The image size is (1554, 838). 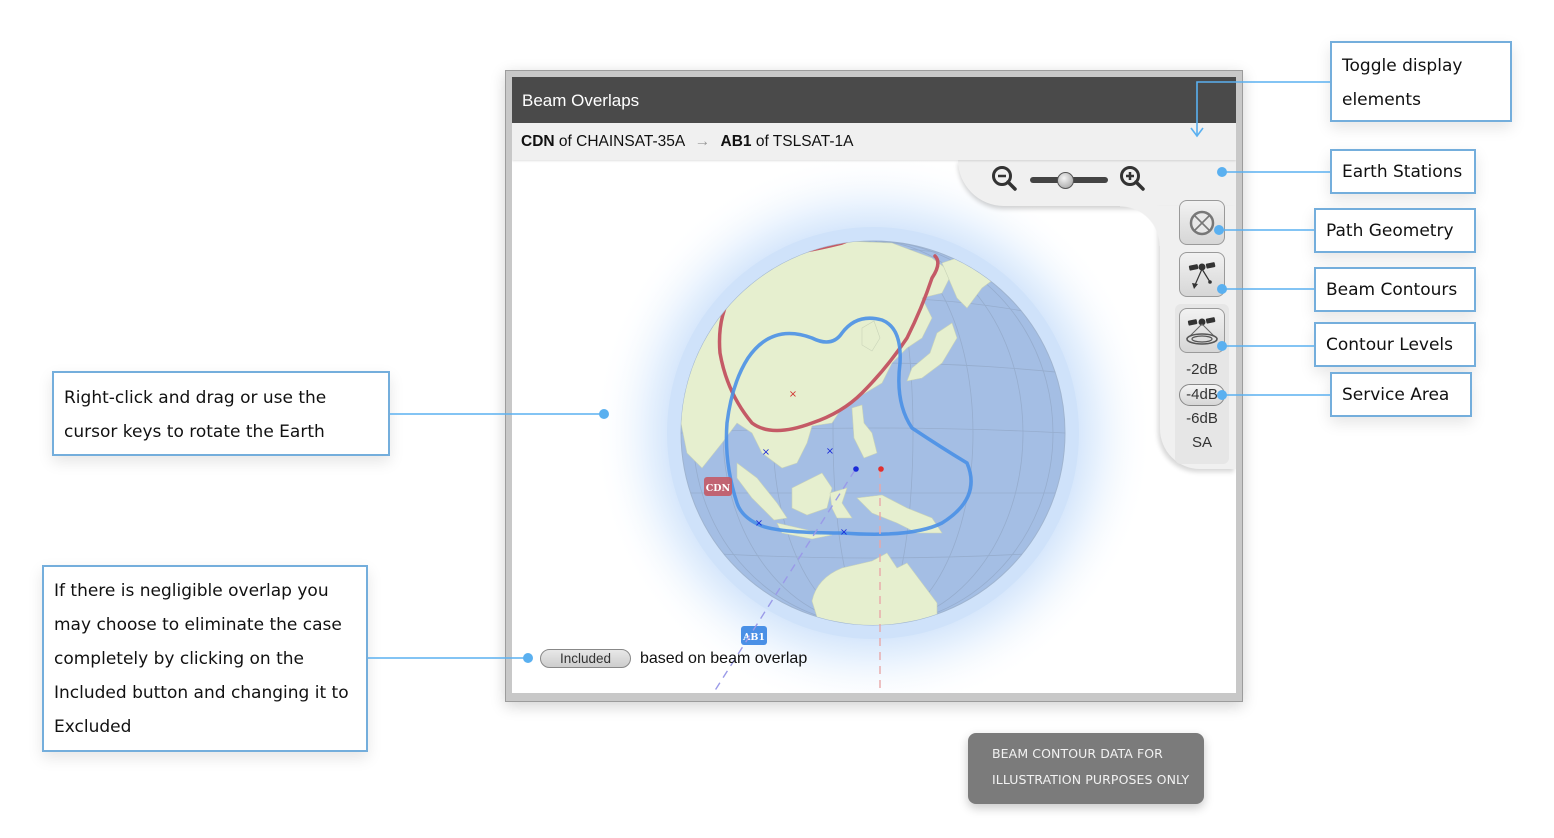 What do you see at coordinates (621, 141) in the screenshot?
I see `beam-a-satellite: of CHAINSAT-35A` at bounding box center [621, 141].